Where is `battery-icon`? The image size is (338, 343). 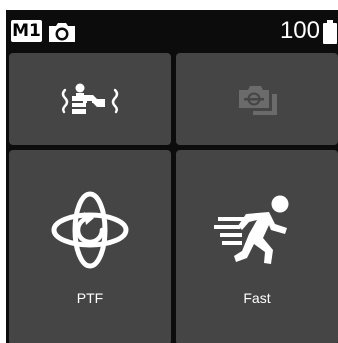 battery-icon is located at coordinates (330, 32).